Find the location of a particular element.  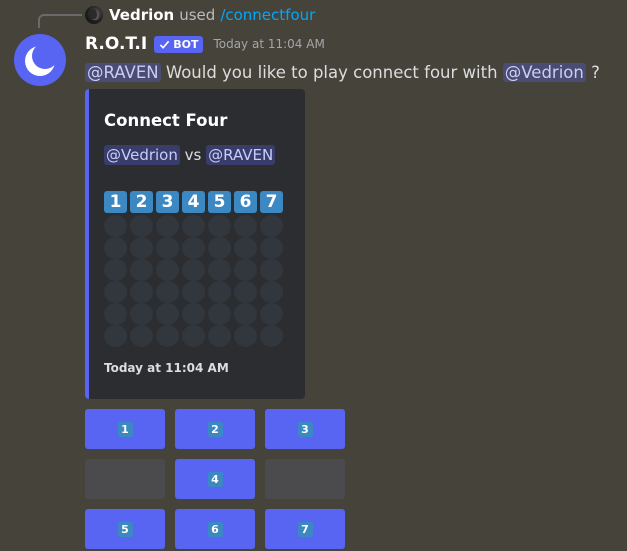

crescent-moon-icon is located at coordinates (41, 59).